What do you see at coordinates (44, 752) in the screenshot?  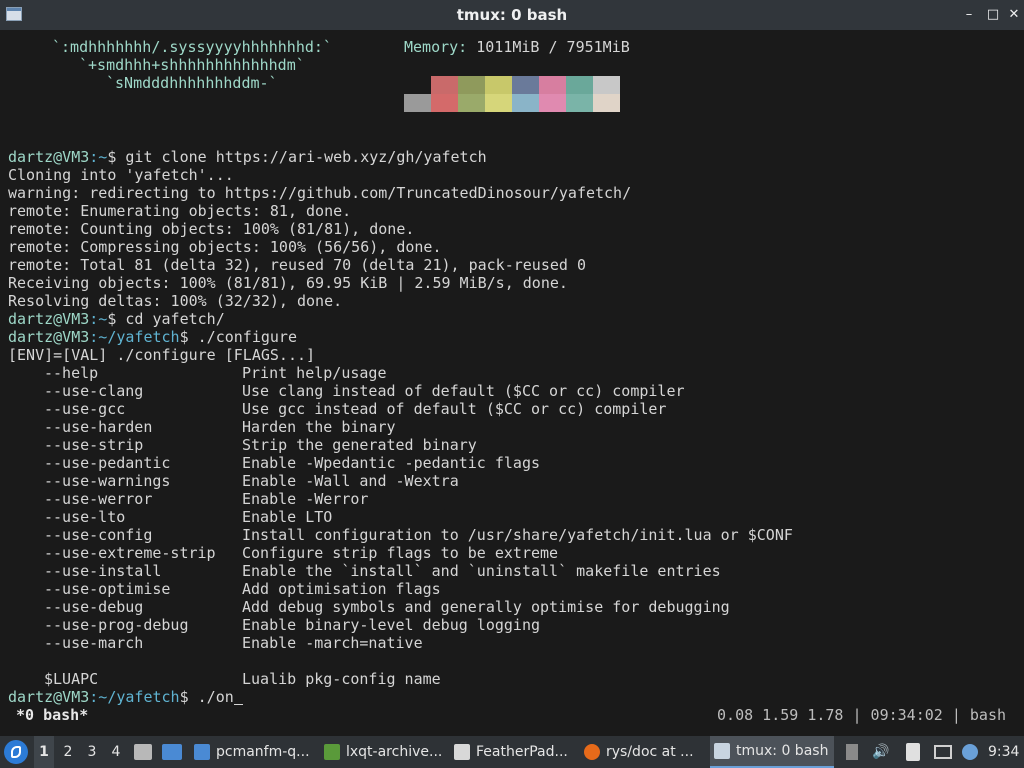 I see `workspace-1: 1` at bounding box center [44, 752].